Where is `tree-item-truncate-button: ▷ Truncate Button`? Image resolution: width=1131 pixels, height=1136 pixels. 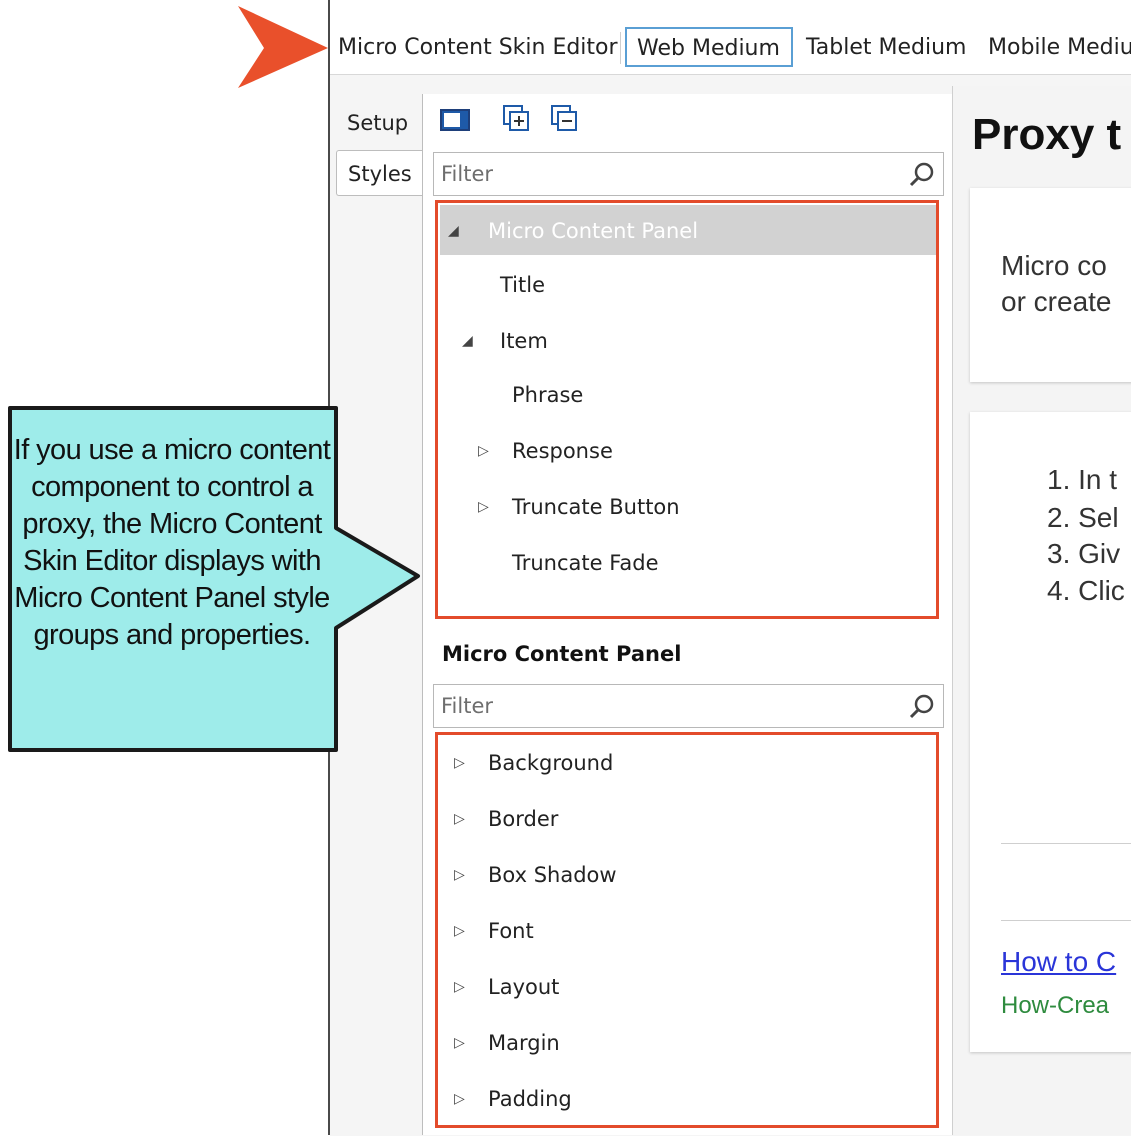
tree-item-truncate-button: ▷ Truncate Button is located at coordinates (638, 507).